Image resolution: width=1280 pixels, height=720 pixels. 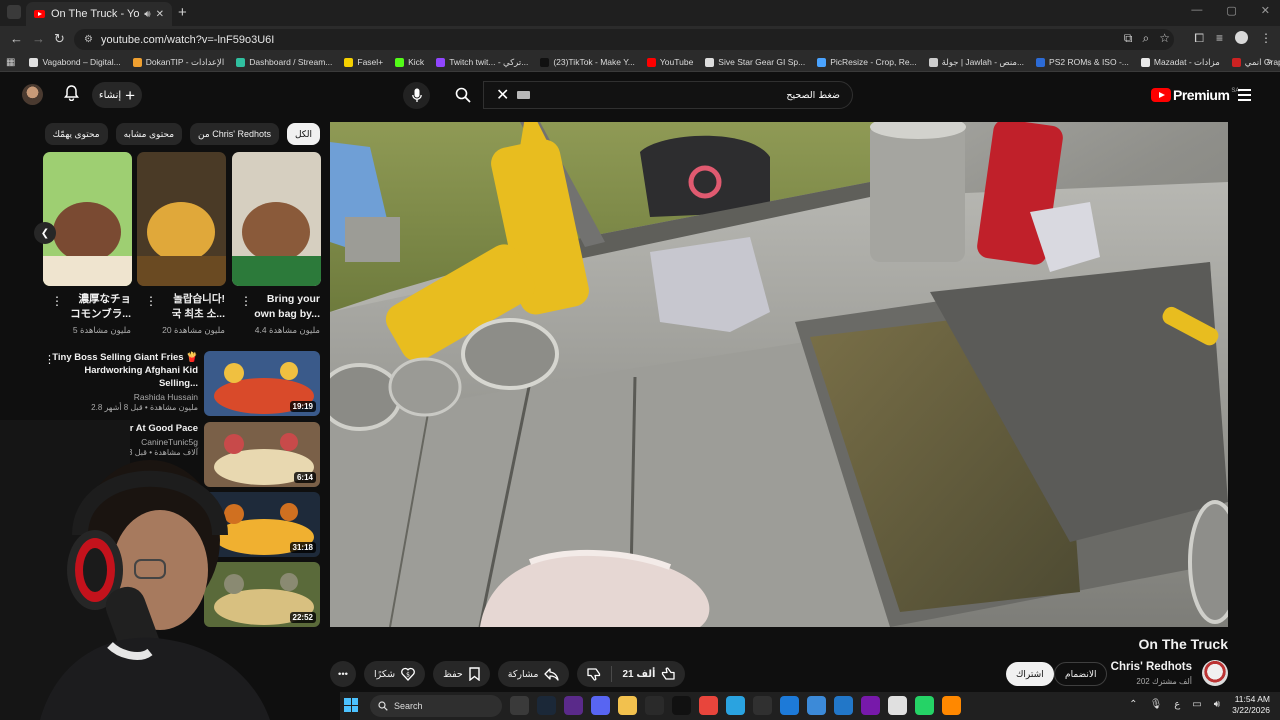 I want to click on url-bar: ⚙︎ youtube.com/watch?v=-lnF59o3U6I, so click(x=624, y=39).